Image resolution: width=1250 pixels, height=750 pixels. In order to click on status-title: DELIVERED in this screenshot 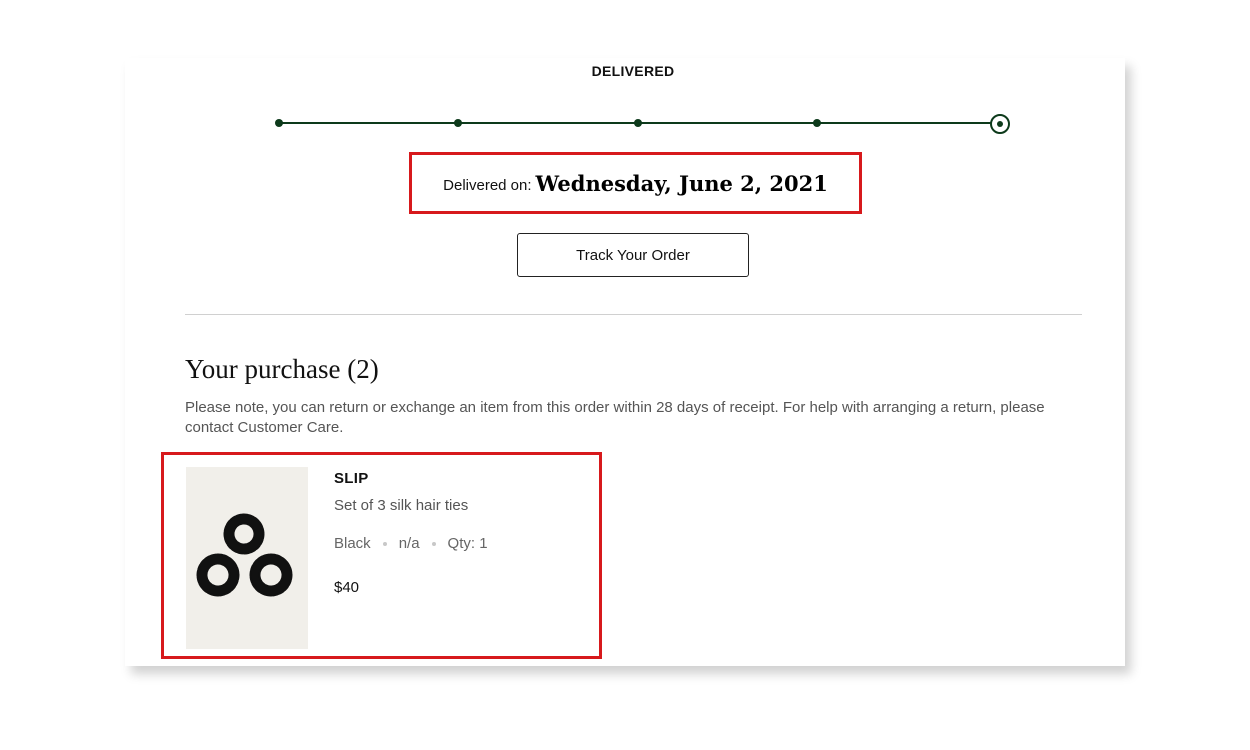, I will do `click(633, 71)`.